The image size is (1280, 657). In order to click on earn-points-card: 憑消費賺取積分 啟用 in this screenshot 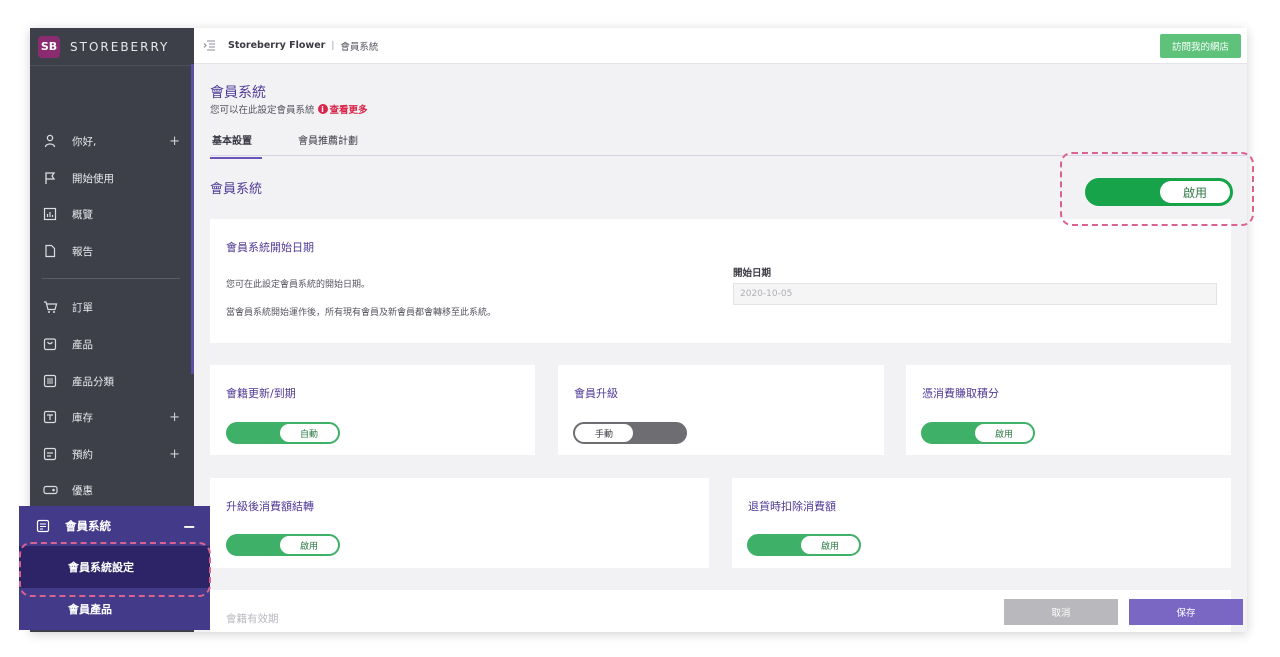, I will do `click(1068, 410)`.